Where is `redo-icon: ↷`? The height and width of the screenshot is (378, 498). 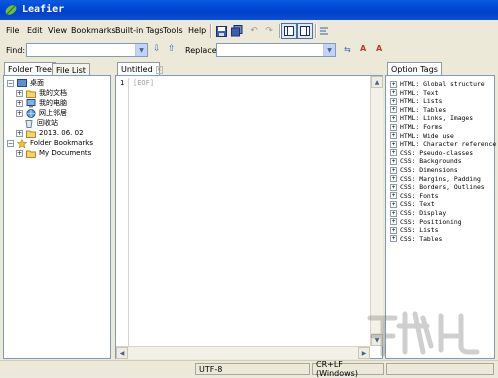 redo-icon: ↷ is located at coordinates (269, 31).